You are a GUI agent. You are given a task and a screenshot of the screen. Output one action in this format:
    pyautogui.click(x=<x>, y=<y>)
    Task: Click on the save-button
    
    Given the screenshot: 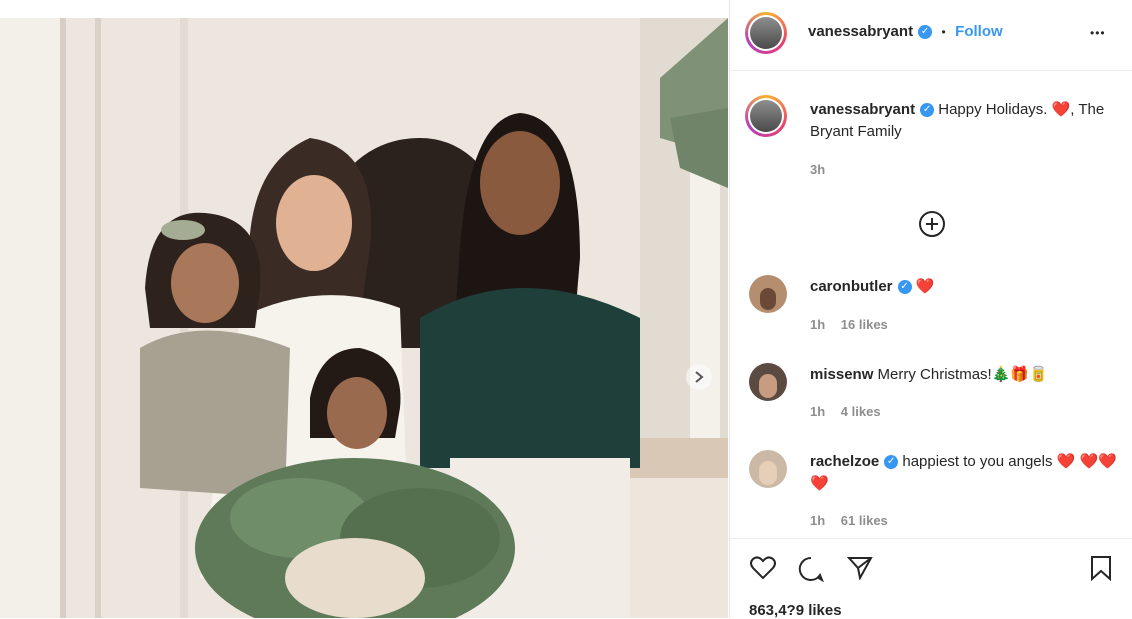 What is the action you would take?
    pyautogui.click(x=1101, y=570)
    